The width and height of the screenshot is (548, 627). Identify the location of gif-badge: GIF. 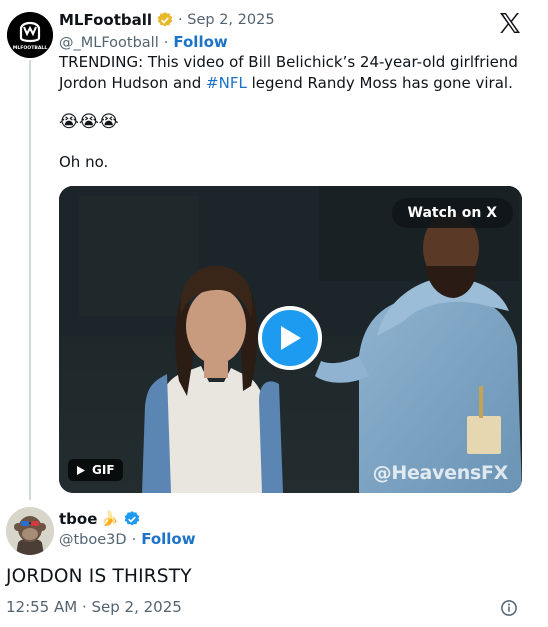
(95, 470).